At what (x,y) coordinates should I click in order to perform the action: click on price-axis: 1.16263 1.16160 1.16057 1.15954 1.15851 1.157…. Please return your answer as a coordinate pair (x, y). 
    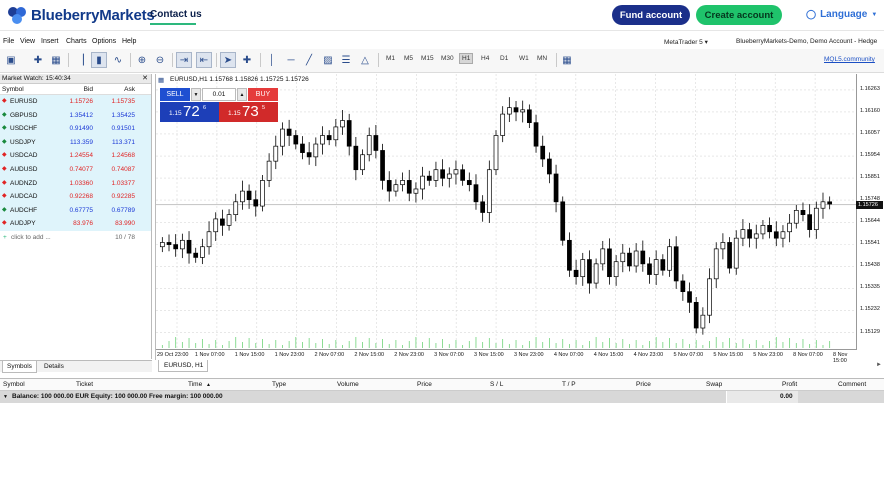
    Looking at the image, I should click on (870, 212).